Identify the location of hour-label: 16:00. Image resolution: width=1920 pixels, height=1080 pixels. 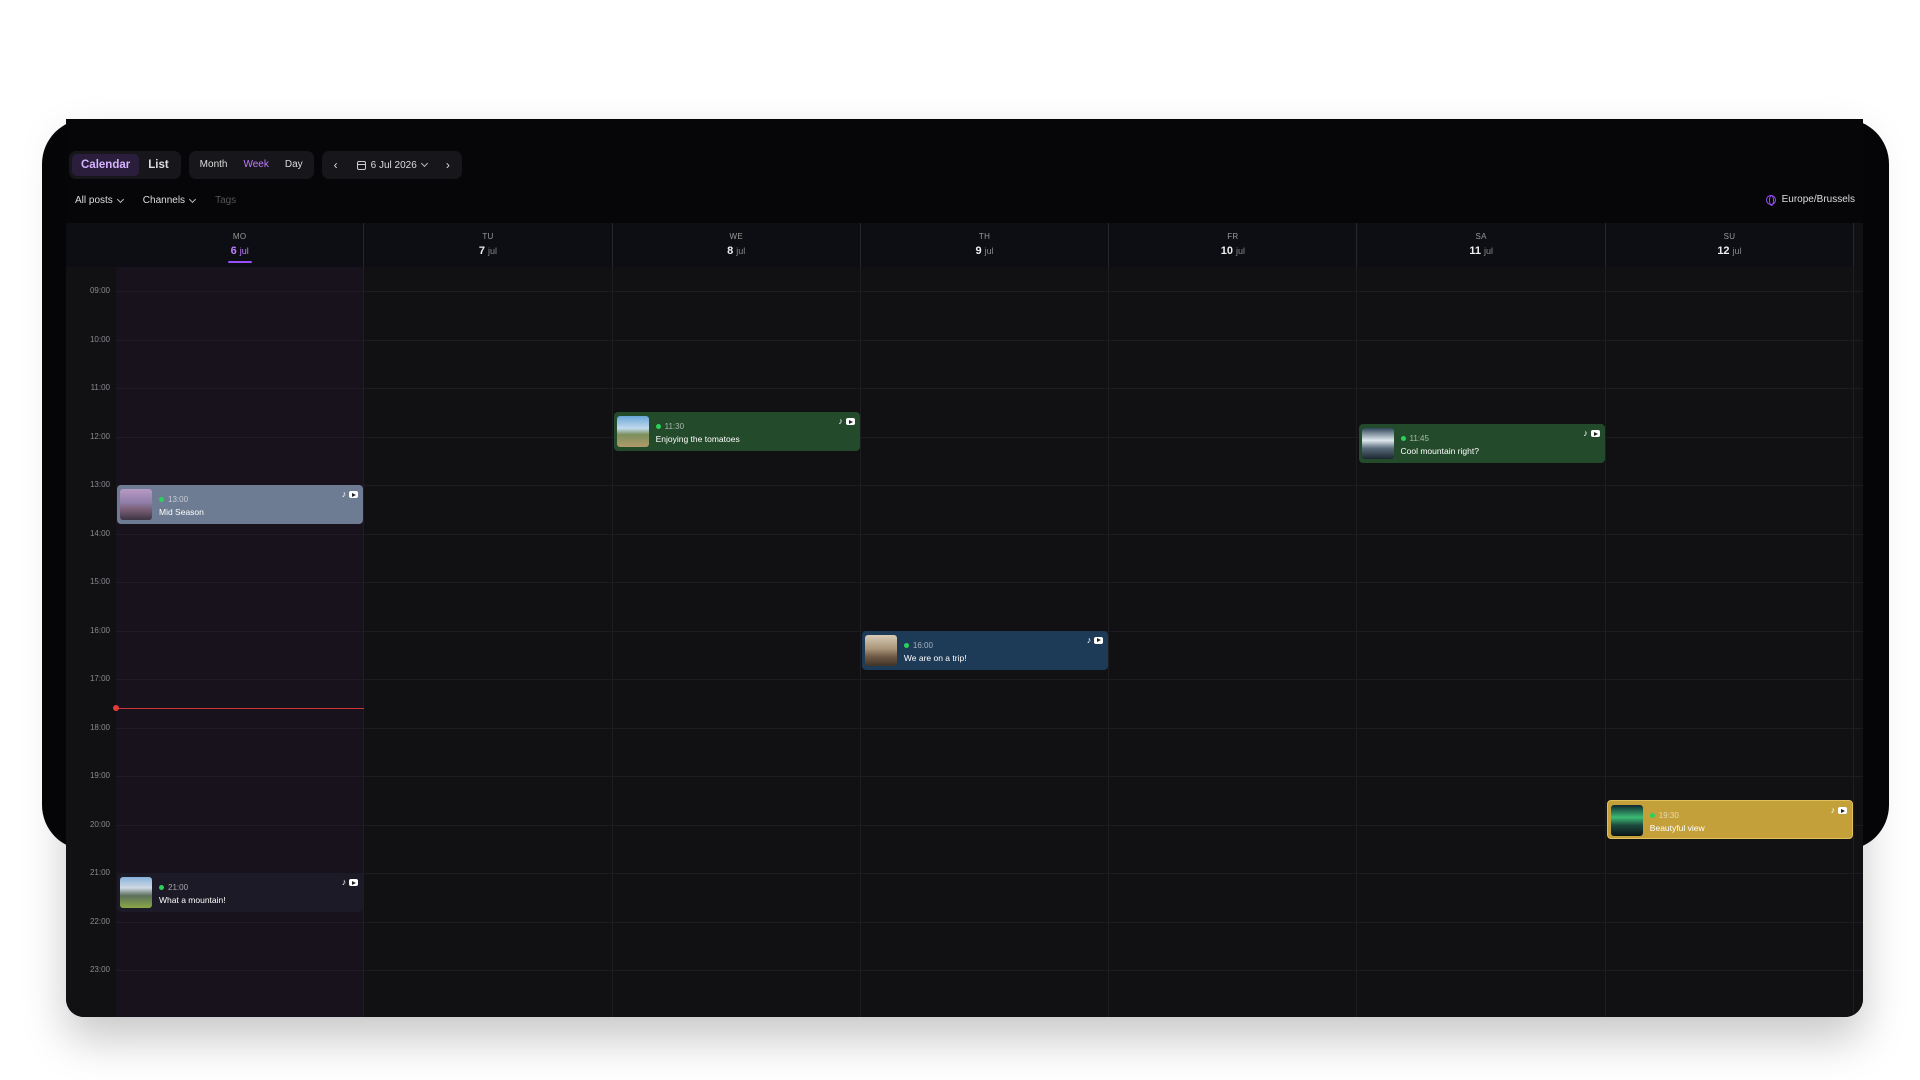
(99, 630).